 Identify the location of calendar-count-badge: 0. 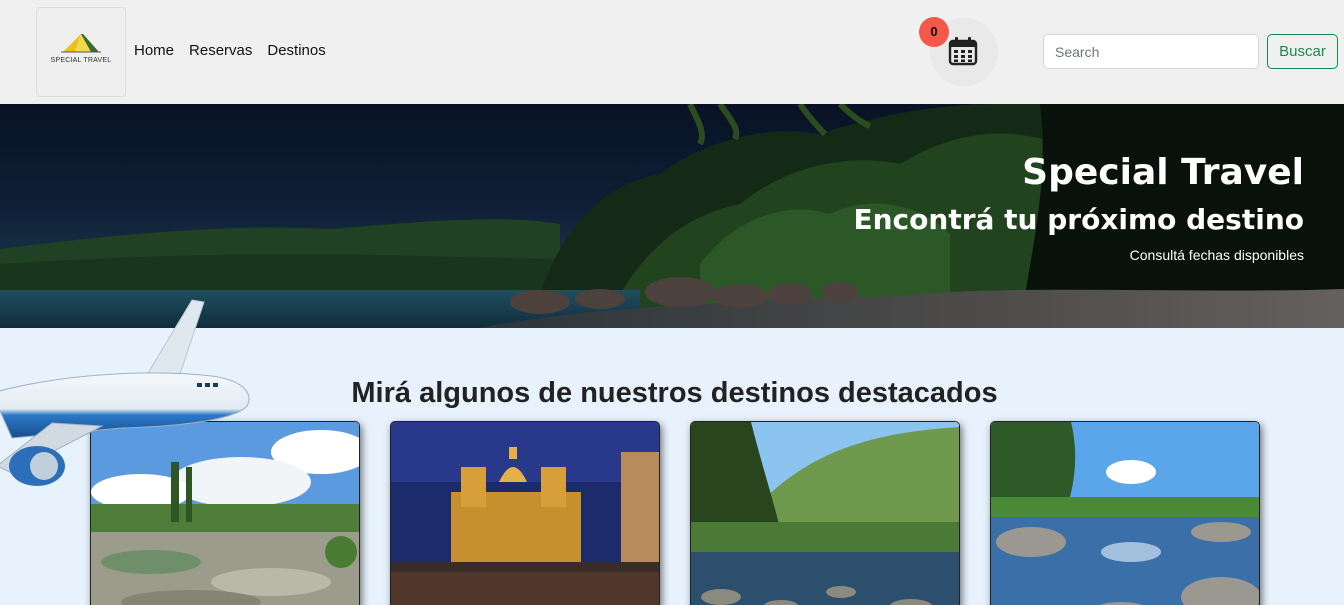
(934, 32).